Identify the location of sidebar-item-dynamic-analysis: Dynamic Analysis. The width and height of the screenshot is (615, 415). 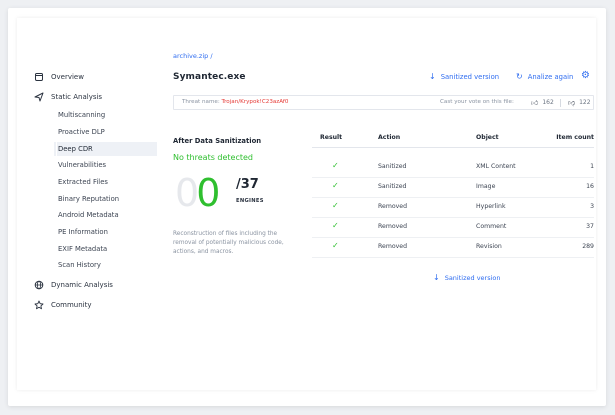
(73, 285).